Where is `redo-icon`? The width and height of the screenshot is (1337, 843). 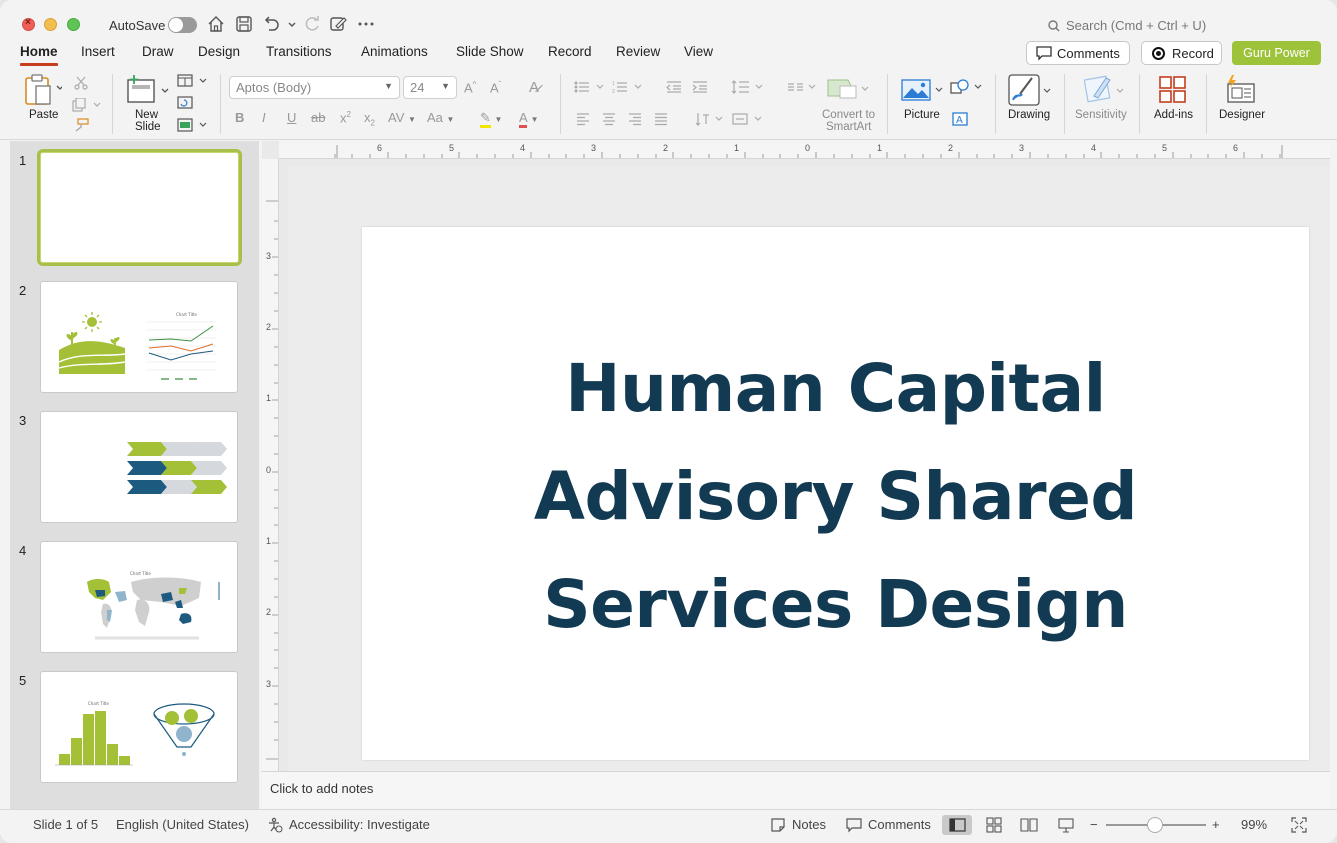 redo-icon is located at coordinates (312, 24).